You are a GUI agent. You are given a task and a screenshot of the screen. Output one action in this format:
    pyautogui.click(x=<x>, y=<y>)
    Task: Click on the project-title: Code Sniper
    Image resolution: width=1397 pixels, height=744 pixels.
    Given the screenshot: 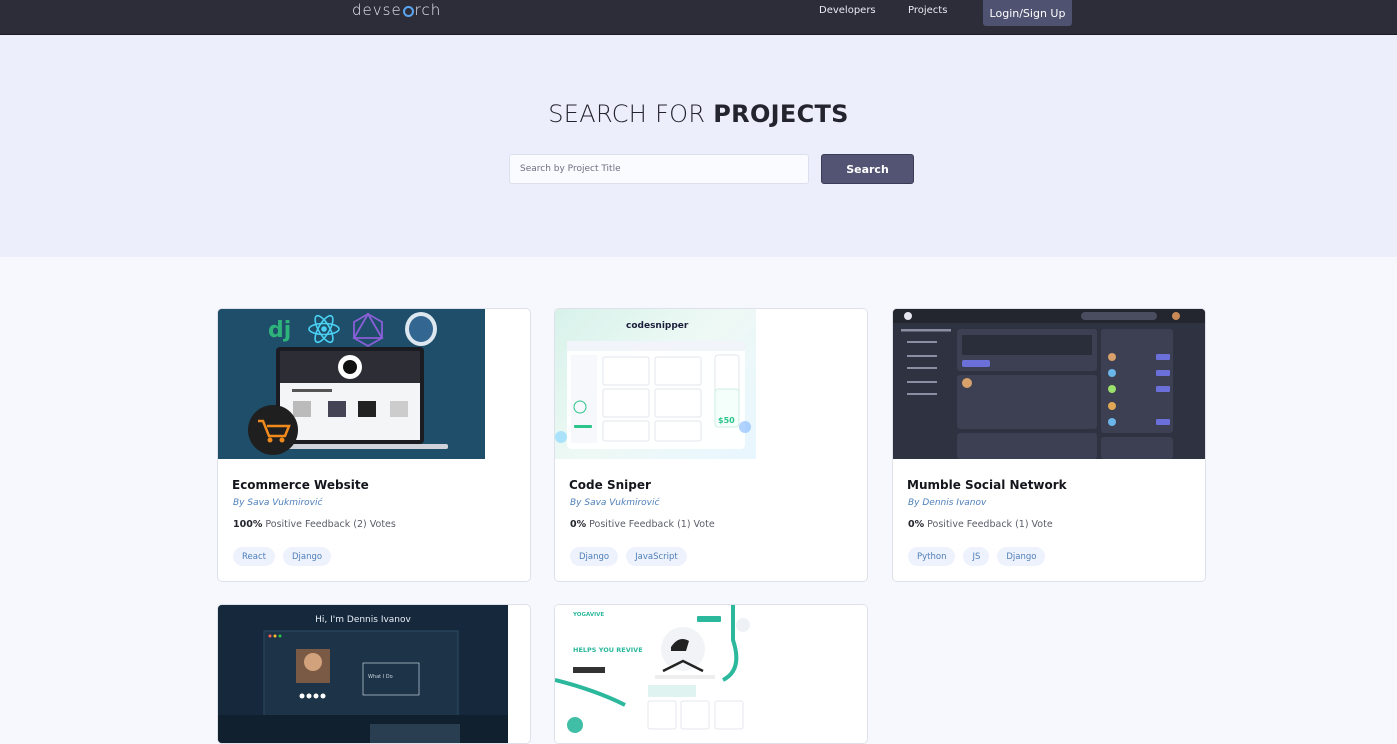 What is the action you would take?
    pyautogui.click(x=610, y=485)
    